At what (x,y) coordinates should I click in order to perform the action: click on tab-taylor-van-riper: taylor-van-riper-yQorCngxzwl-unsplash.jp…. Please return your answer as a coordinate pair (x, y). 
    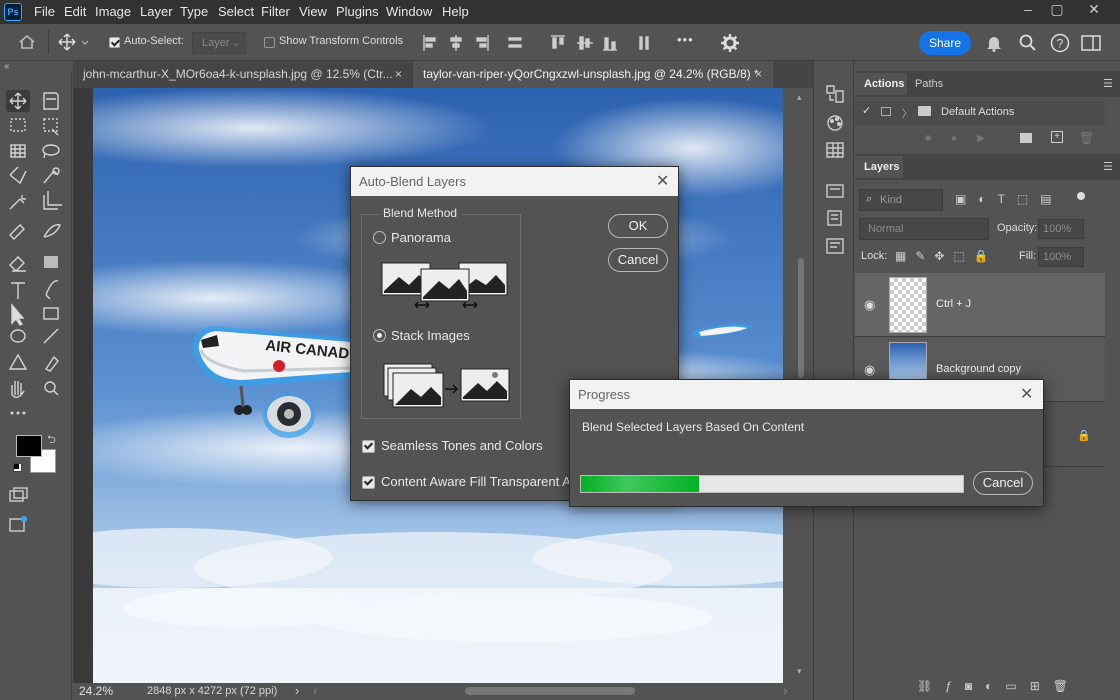
    Looking at the image, I should click on (593, 74).